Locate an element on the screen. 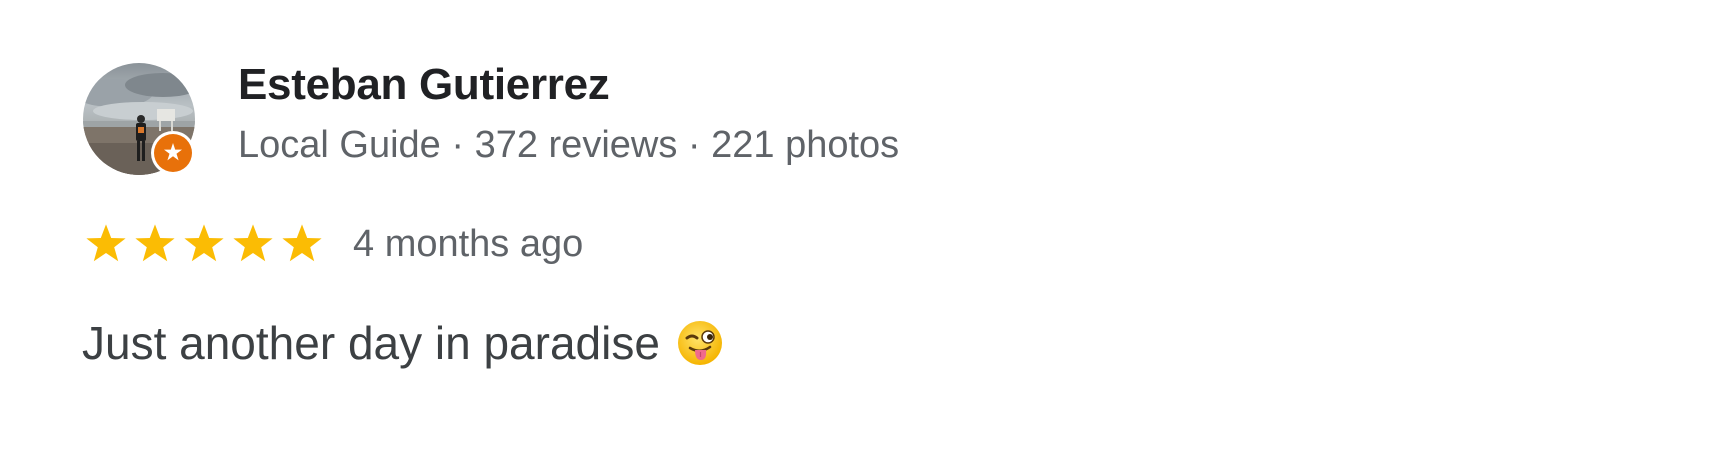 Image resolution: width=1725 pixels, height=454 pixels. review-time: 4 months ago is located at coordinates (468, 243).